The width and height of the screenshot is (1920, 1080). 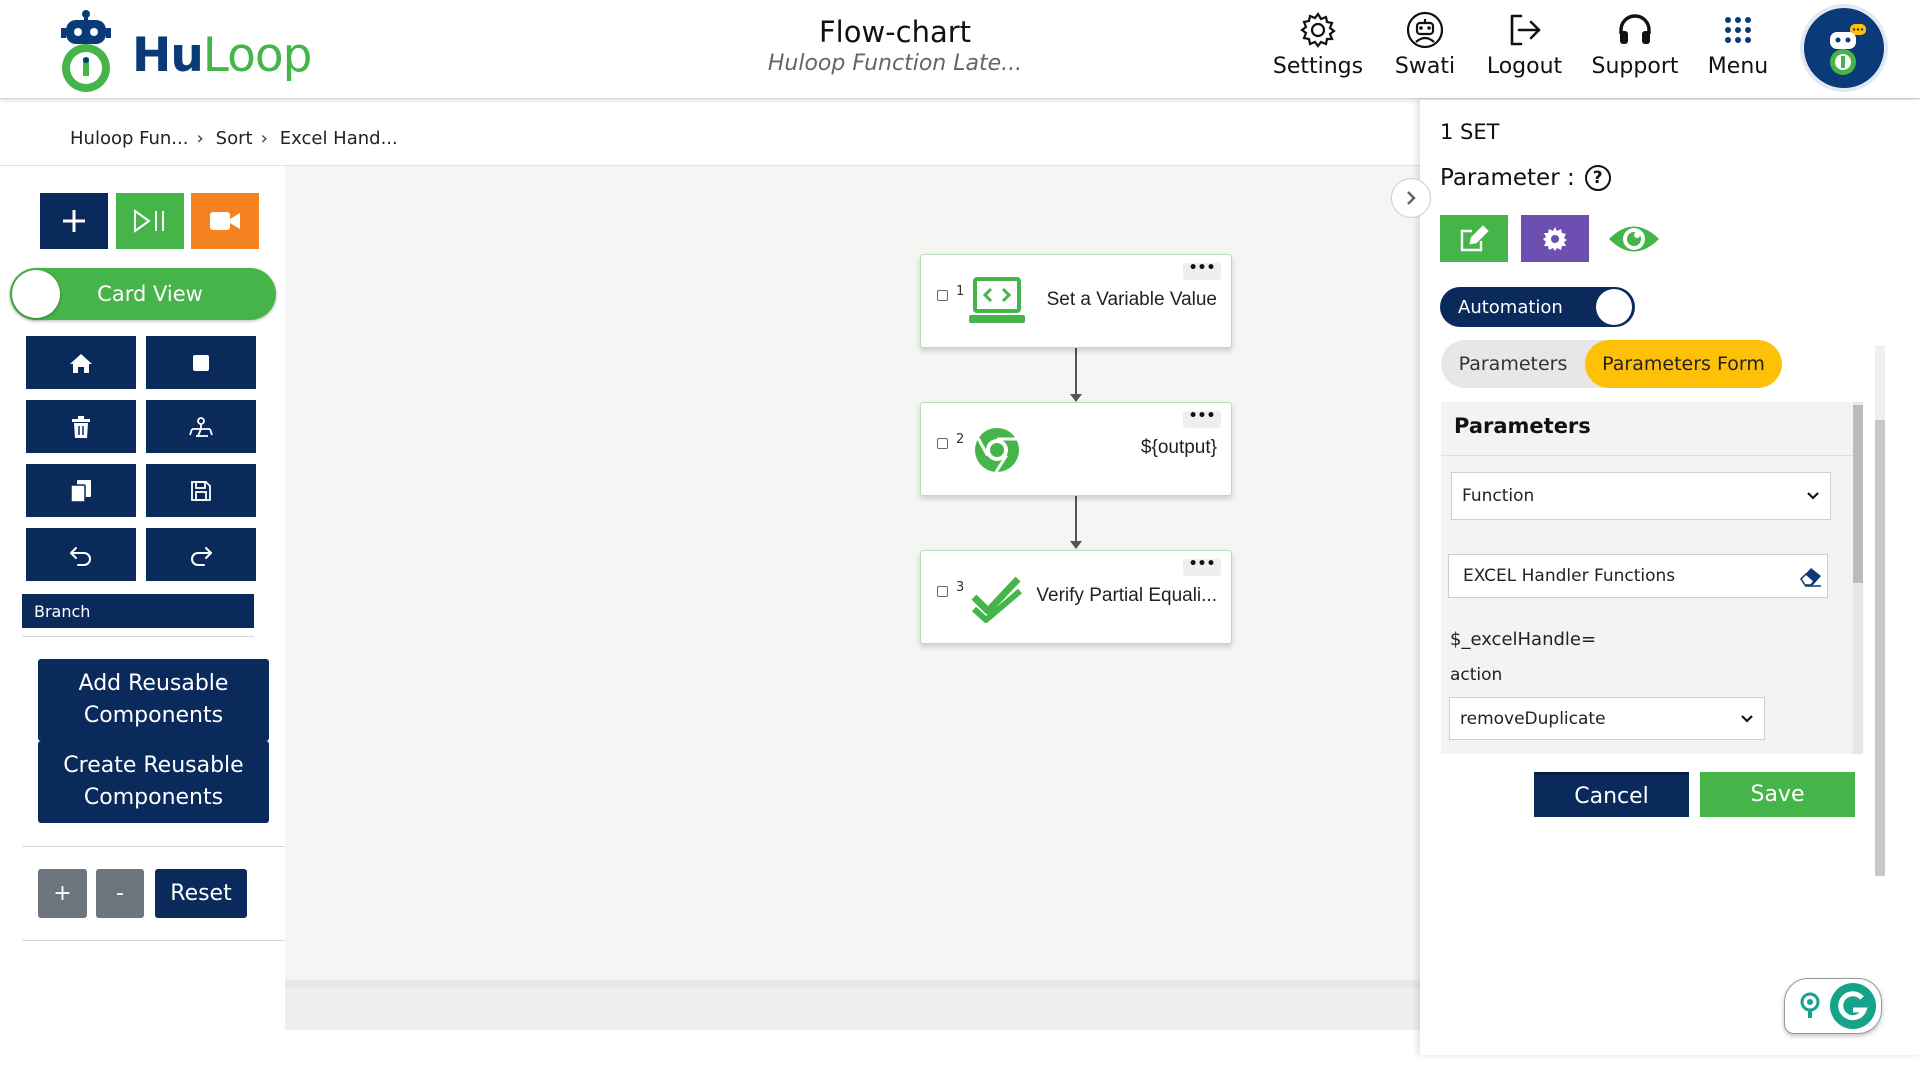 I want to click on nav-user-label: Swati, so click(x=1425, y=66).